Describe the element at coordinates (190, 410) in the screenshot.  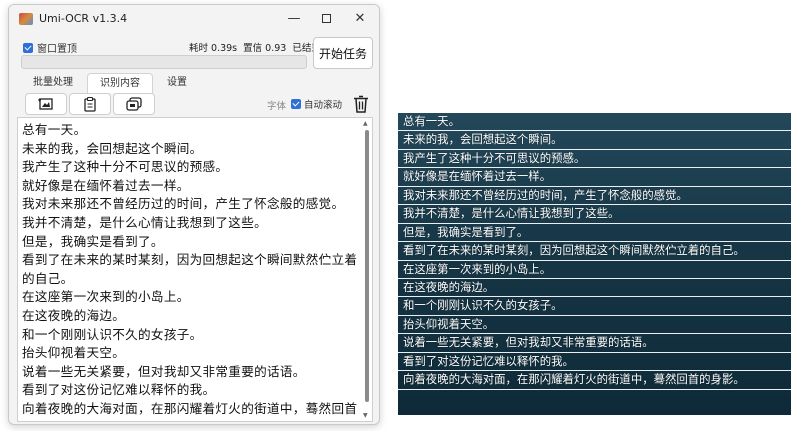
I see `result-line: 向着夜晚的大海对面，在那闪耀着灯火的街道中，蓦然回首的身影。` at that location.